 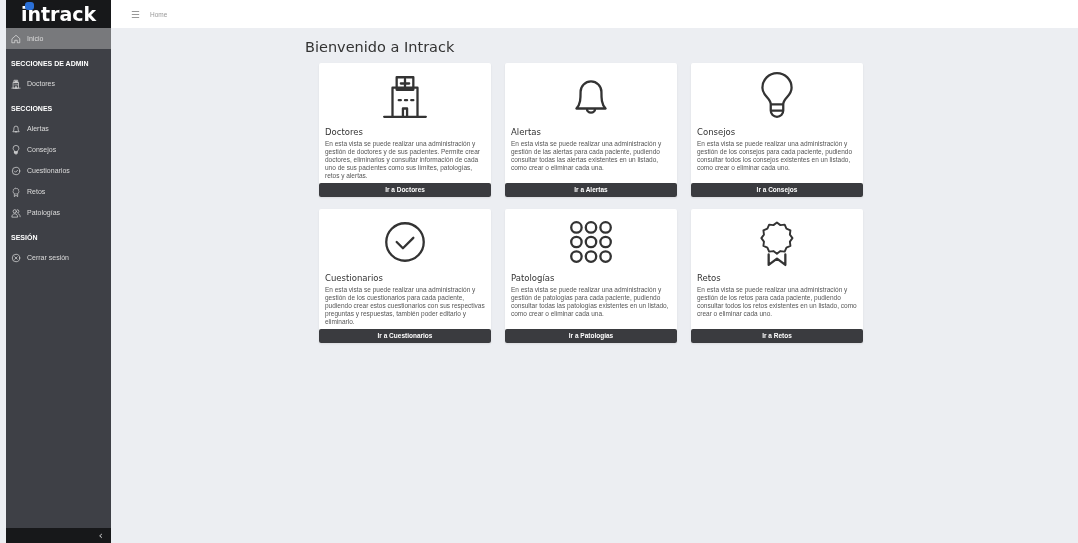 I want to click on card-title: Doctores, so click(x=344, y=132).